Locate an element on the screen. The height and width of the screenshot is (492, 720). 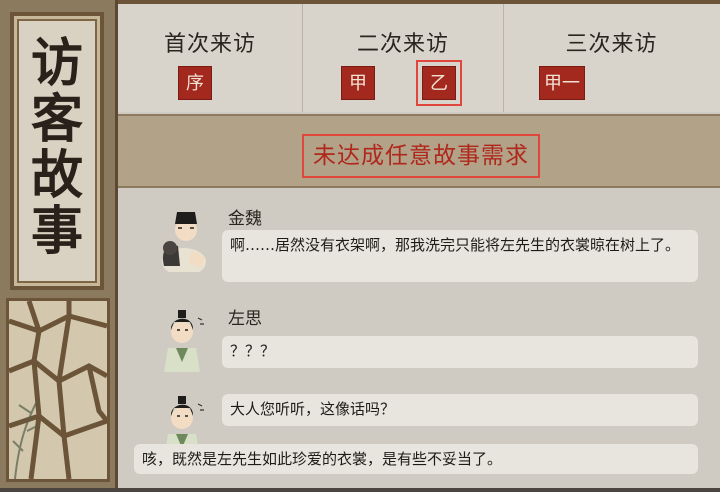
jinwei-avatar-icon is located at coordinates (184, 242).